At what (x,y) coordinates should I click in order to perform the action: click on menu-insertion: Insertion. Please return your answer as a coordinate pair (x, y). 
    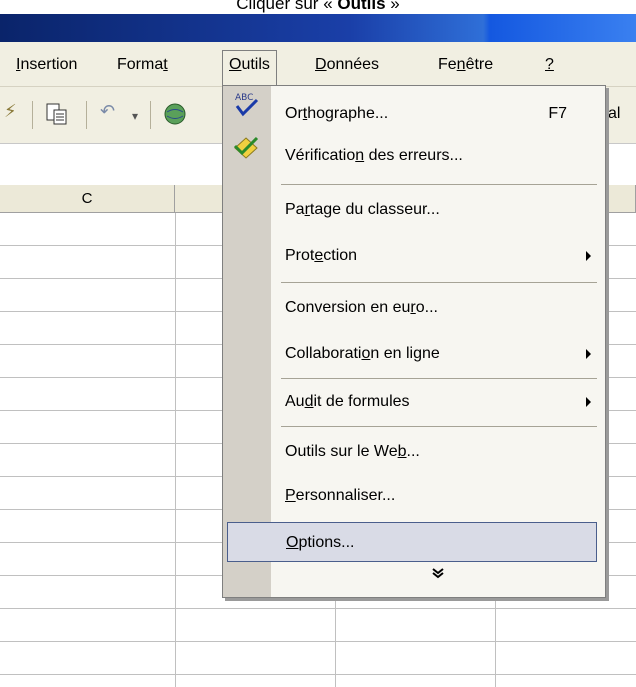
    Looking at the image, I should click on (46, 65).